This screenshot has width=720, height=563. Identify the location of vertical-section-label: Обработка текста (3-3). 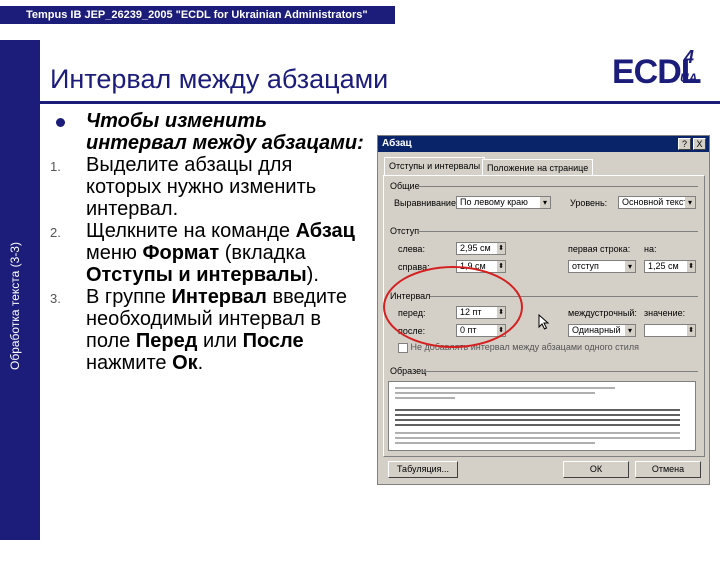
(15, 306).